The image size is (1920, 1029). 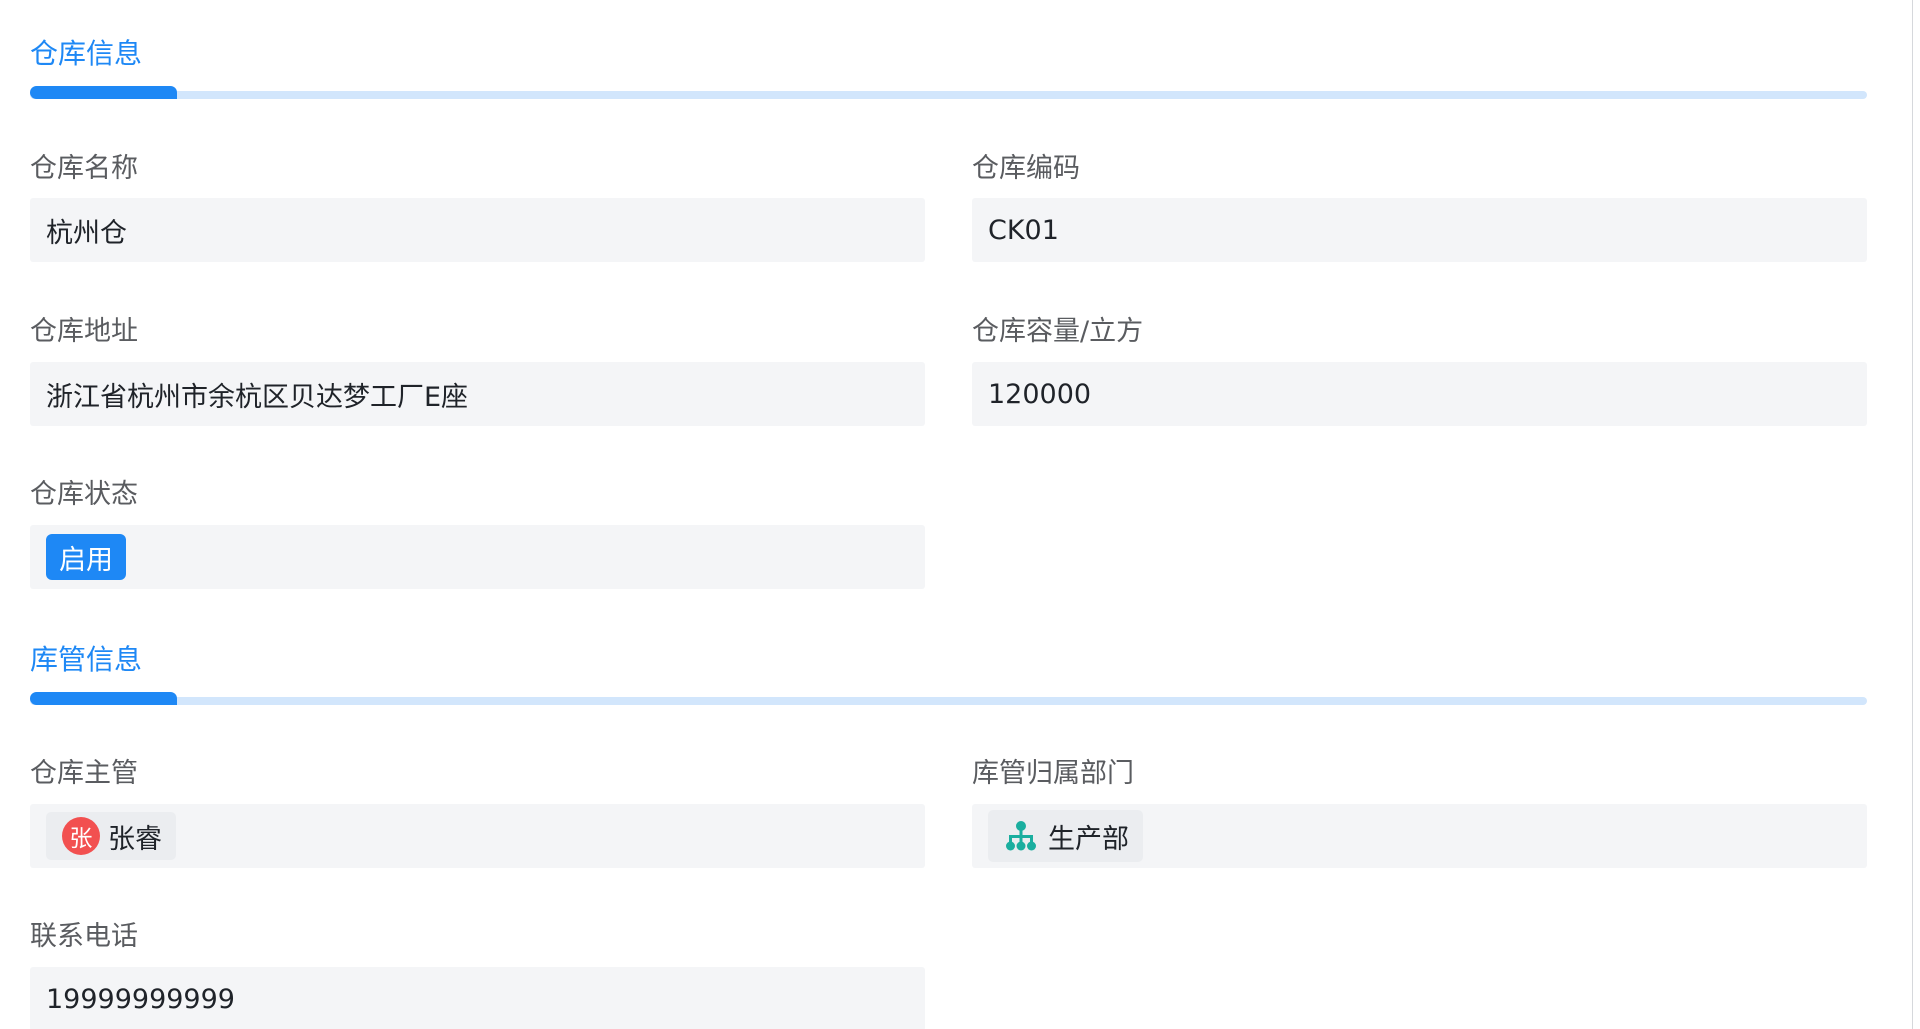 What do you see at coordinates (948, 698) in the screenshot?
I see `section-divider-keeper-info` at bounding box center [948, 698].